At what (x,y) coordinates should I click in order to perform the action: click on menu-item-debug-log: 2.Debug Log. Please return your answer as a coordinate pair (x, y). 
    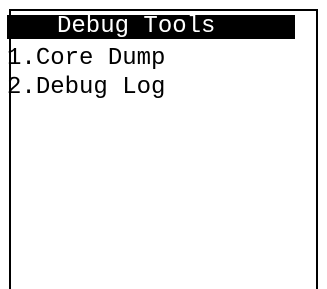
    Looking at the image, I should click on (86, 87).